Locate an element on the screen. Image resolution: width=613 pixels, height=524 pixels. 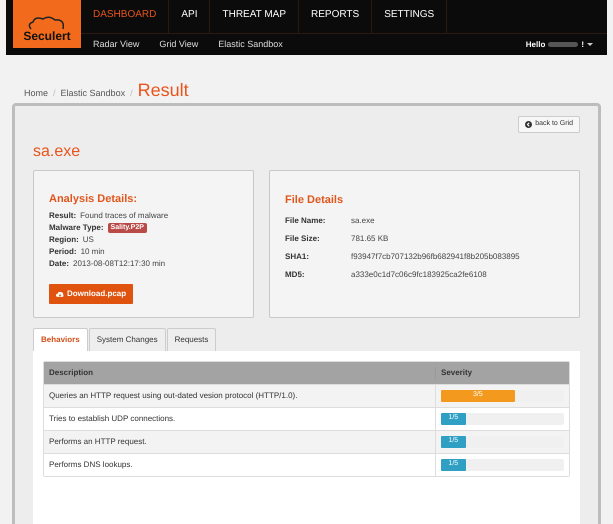
field-value: a333e0c1d7c06c9fc183925ca2fe6108 is located at coordinates (419, 275).